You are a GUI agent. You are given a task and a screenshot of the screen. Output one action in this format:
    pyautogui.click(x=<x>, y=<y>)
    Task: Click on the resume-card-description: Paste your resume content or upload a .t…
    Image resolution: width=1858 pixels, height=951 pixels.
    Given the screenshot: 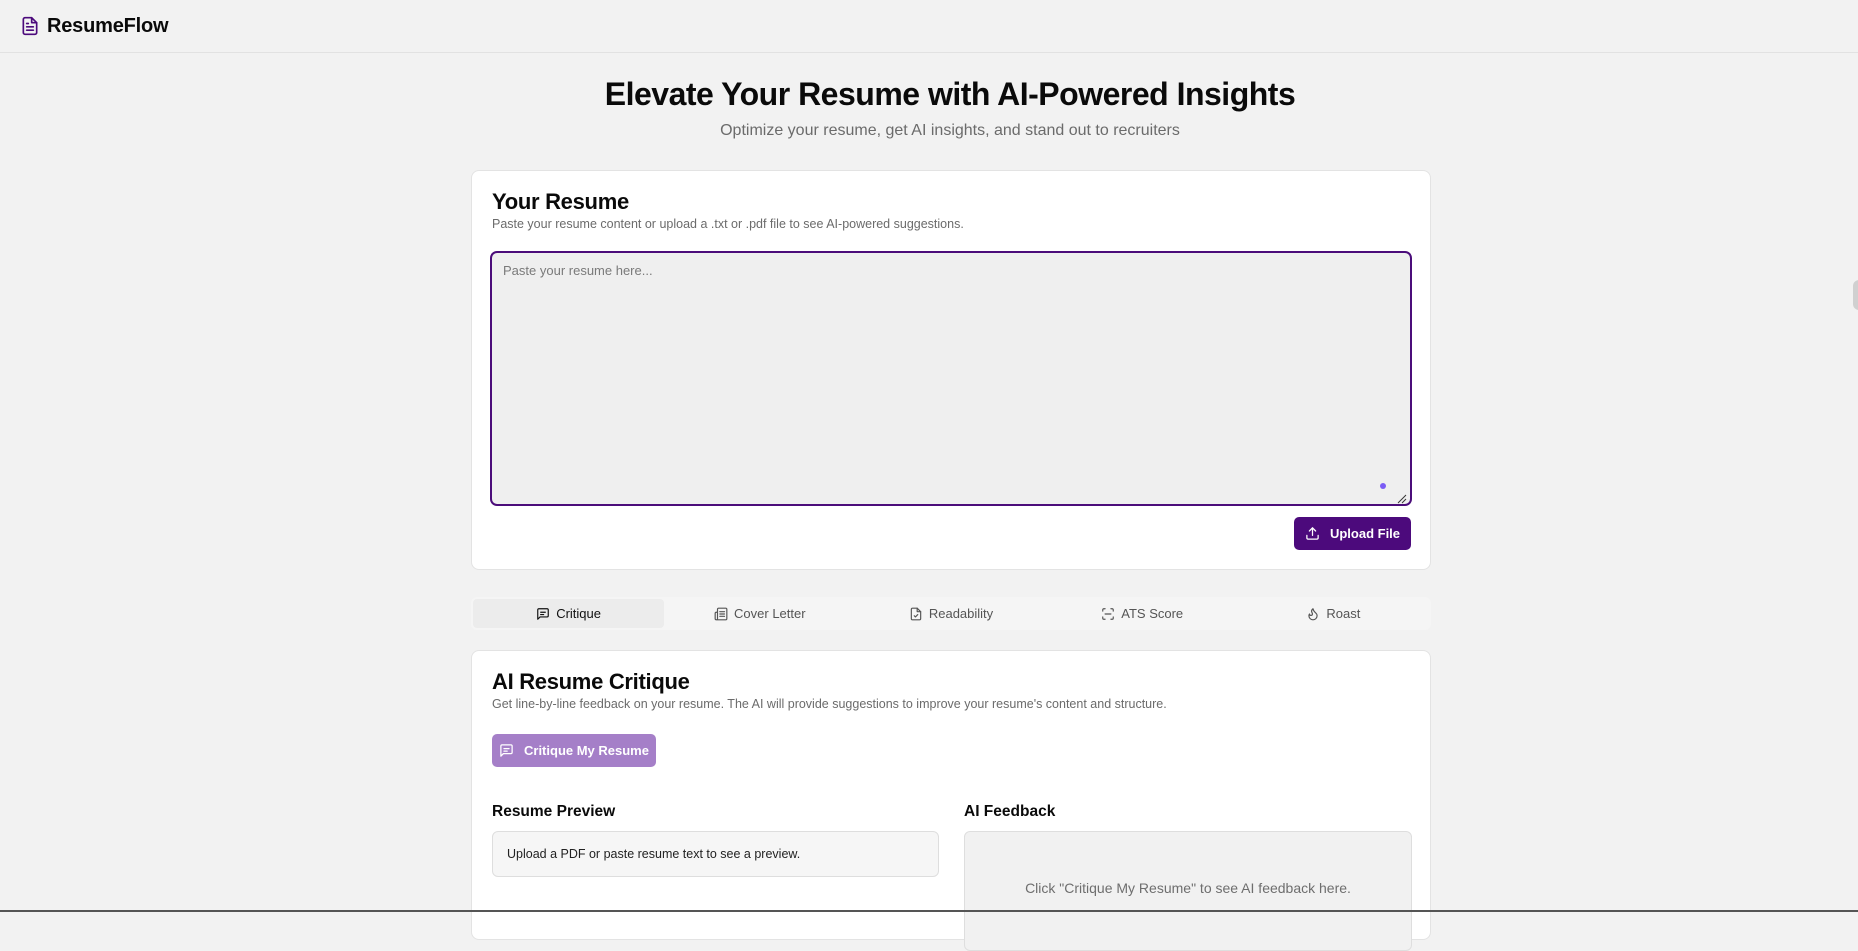 What is the action you would take?
    pyautogui.click(x=728, y=224)
    